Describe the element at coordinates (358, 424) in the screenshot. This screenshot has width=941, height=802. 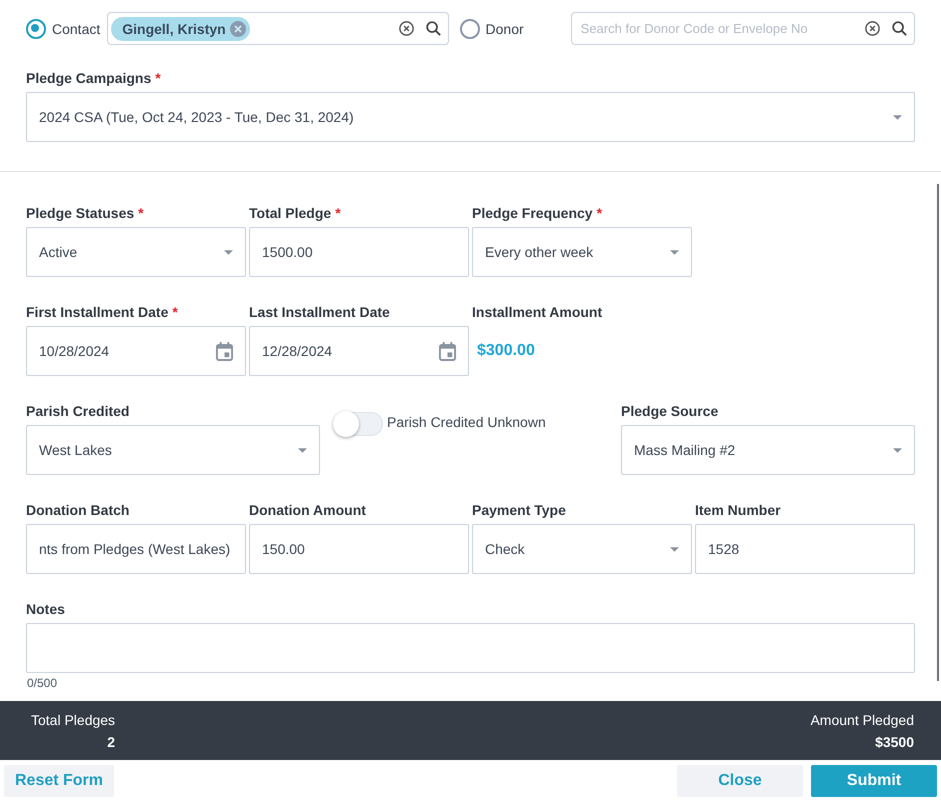
I see `toggle-switch` at that location.